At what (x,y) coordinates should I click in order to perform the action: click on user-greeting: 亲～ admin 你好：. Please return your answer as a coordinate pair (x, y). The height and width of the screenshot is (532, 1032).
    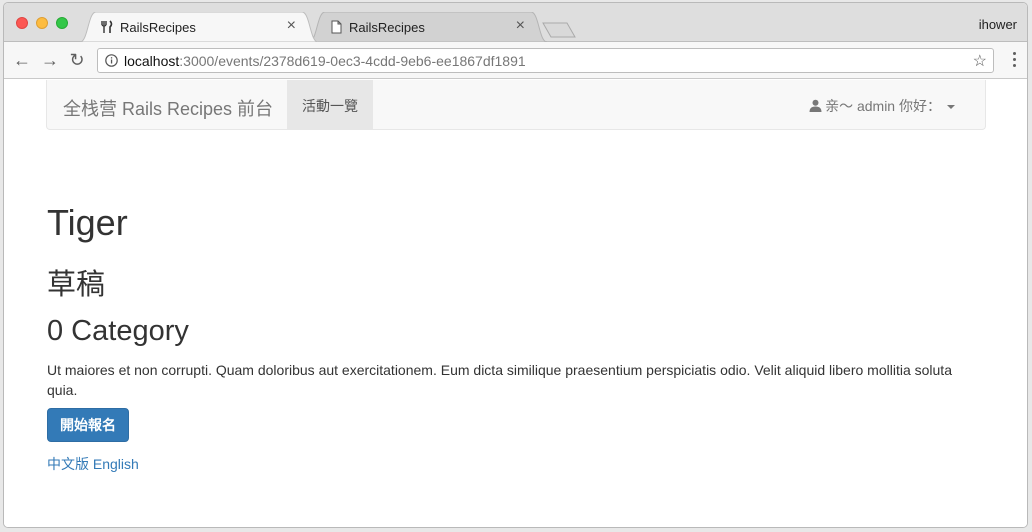
    Looking at the image, I should click on (883, 106).